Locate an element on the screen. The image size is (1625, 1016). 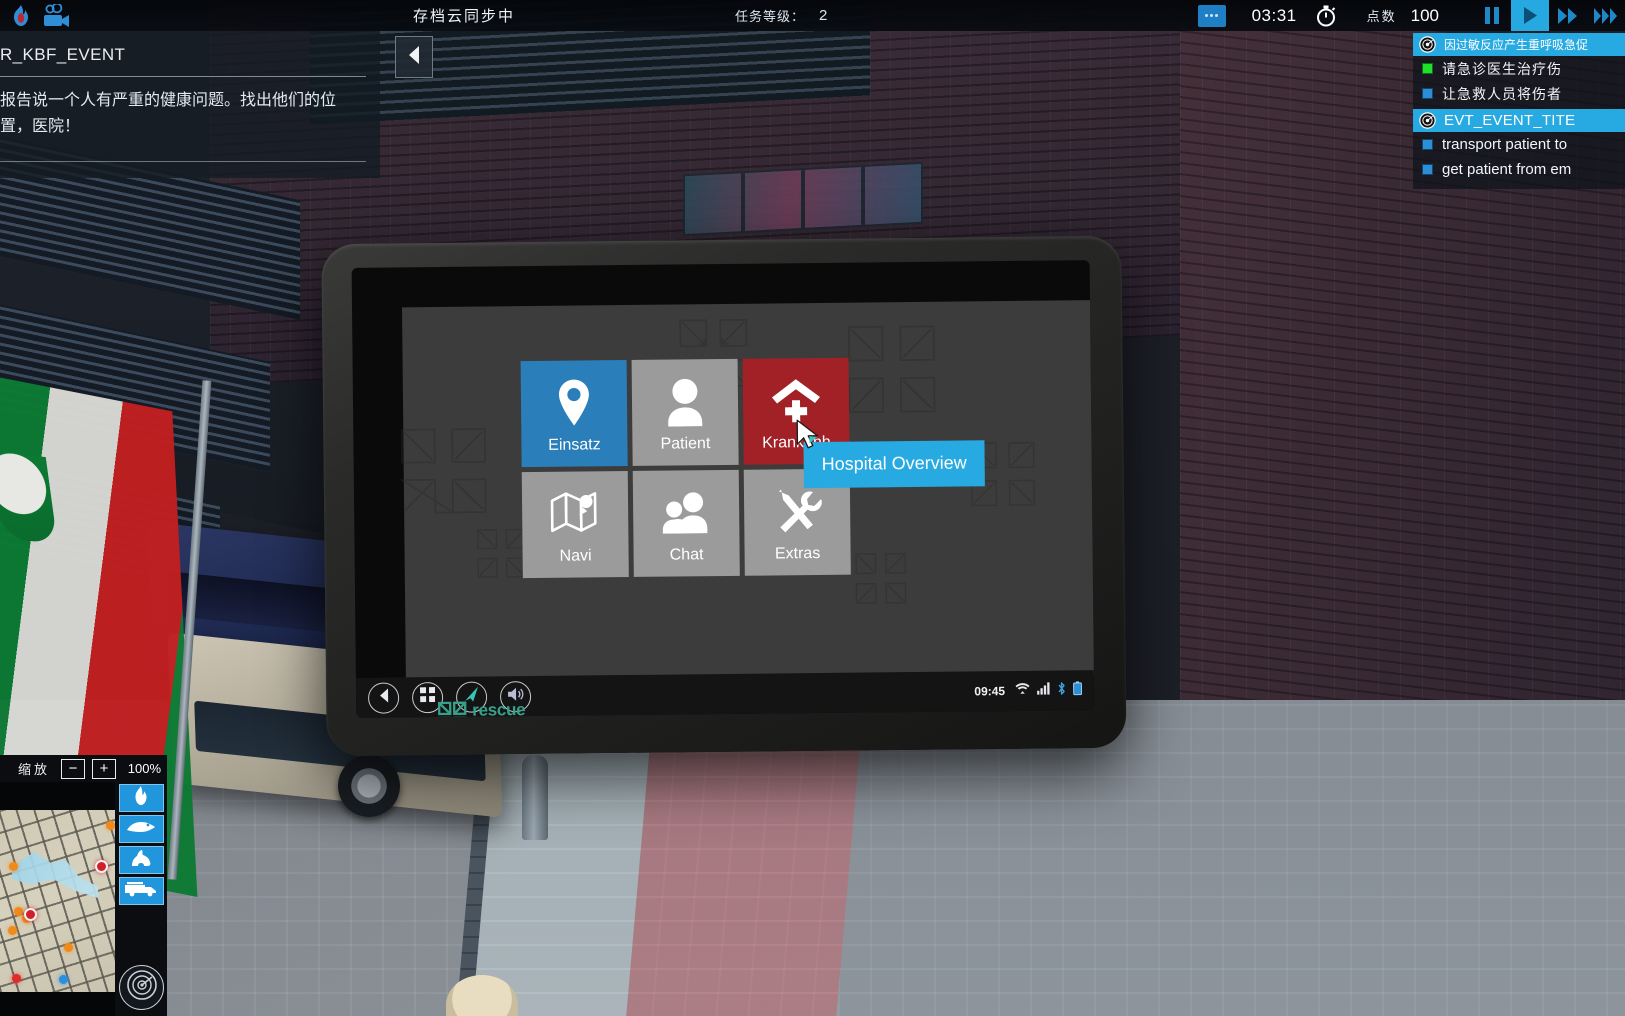
hud-left-icon-group is located at coordinates (100, 15).